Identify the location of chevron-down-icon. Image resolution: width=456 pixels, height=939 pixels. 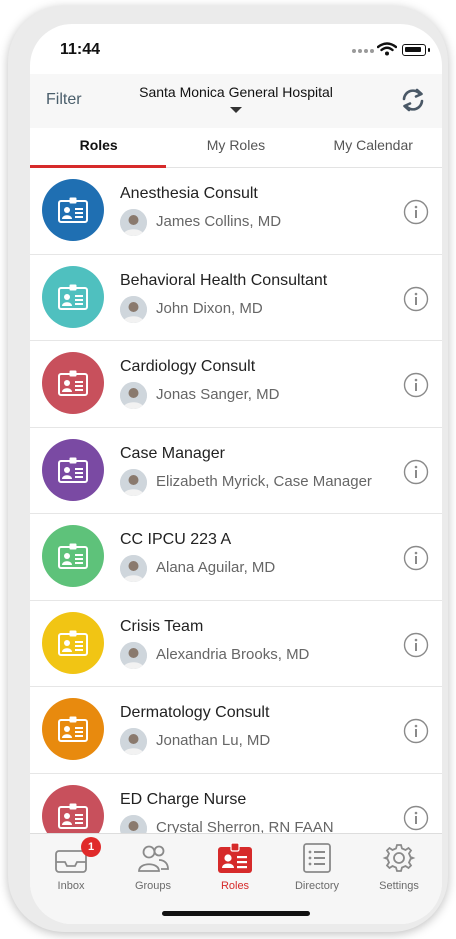
(236, 110).